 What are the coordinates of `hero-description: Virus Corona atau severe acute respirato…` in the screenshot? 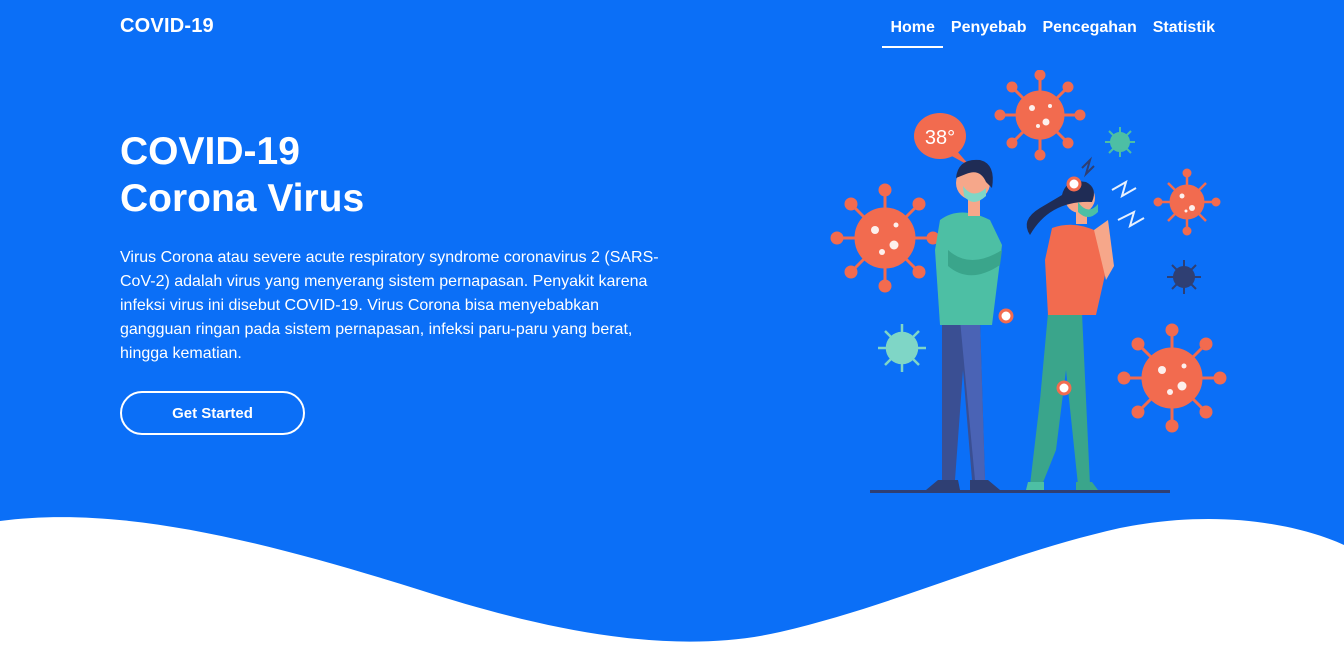 It's located at (389, 305).